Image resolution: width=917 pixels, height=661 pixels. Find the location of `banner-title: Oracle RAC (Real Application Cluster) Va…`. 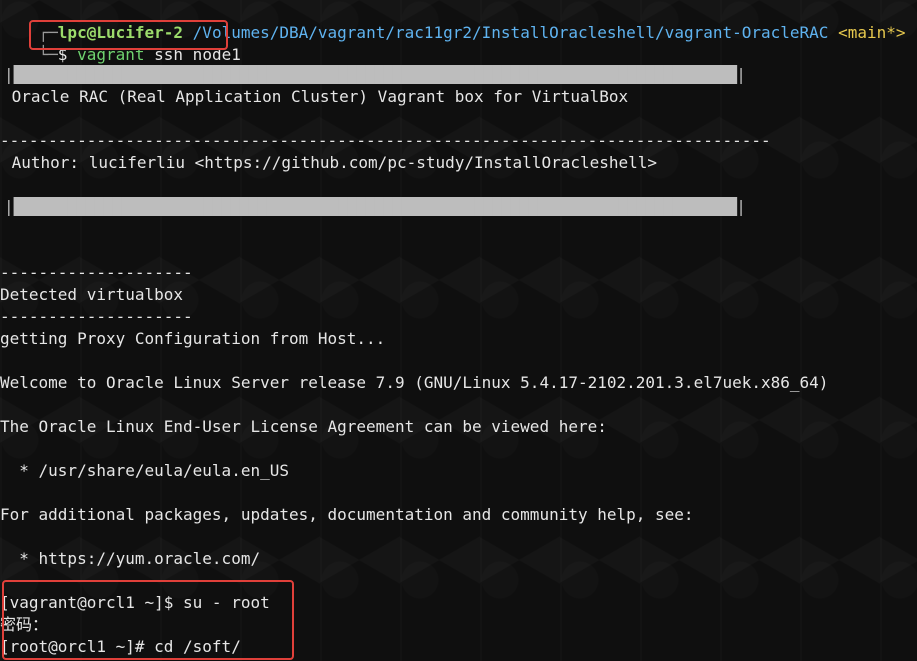

banner-title: Oracle RAC (Real Application Cluster) Va… is located at coordinates (315, 96).